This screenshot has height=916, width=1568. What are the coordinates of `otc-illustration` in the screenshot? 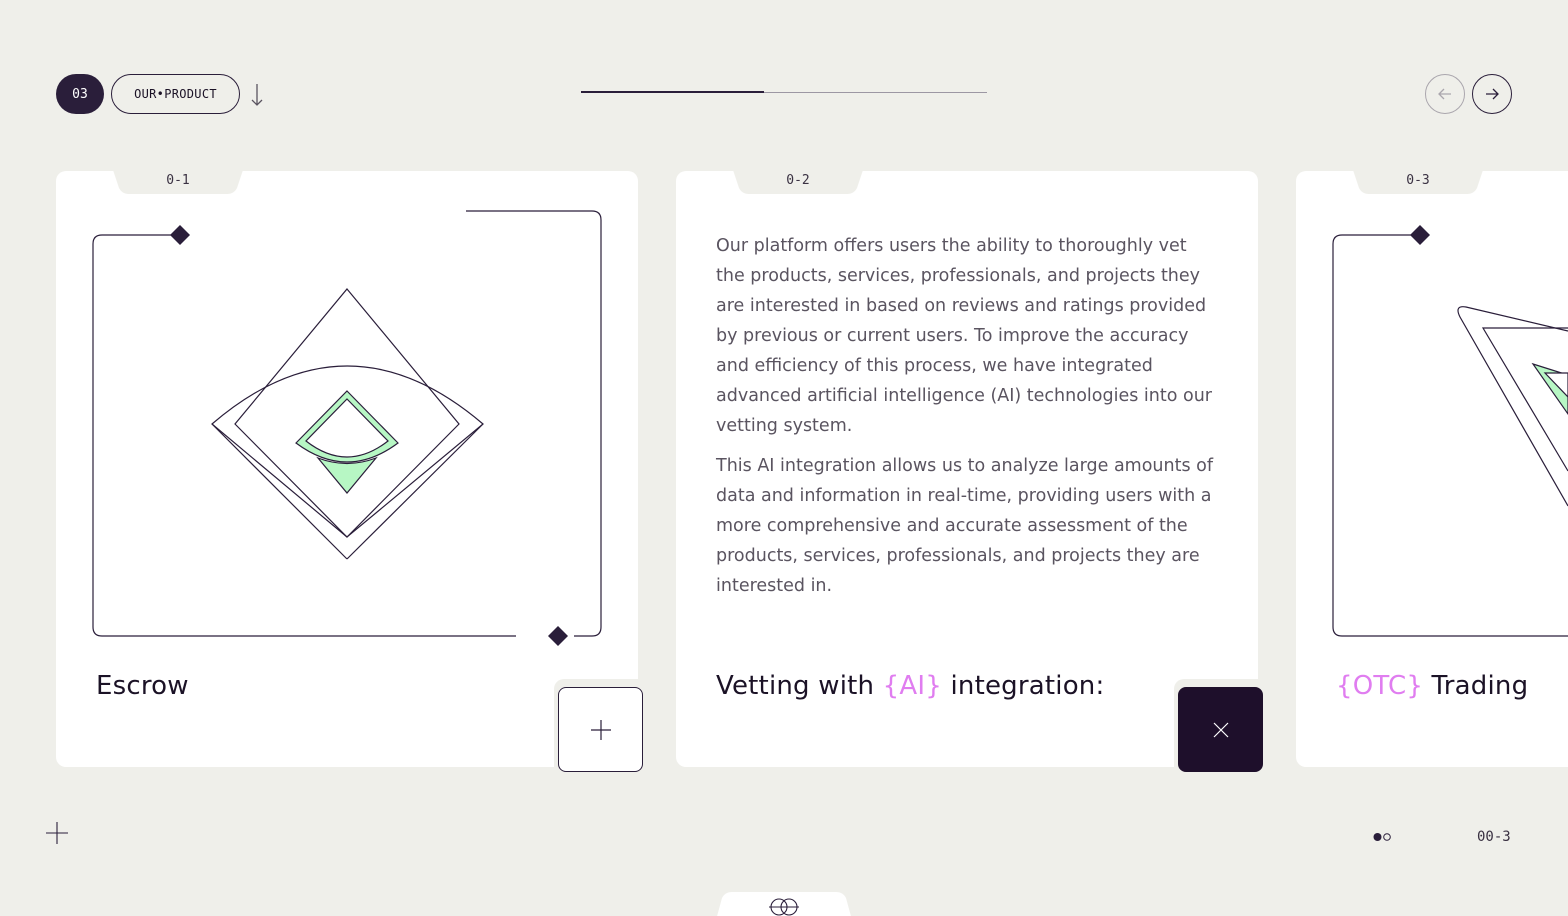 It's located at (1450, 431).